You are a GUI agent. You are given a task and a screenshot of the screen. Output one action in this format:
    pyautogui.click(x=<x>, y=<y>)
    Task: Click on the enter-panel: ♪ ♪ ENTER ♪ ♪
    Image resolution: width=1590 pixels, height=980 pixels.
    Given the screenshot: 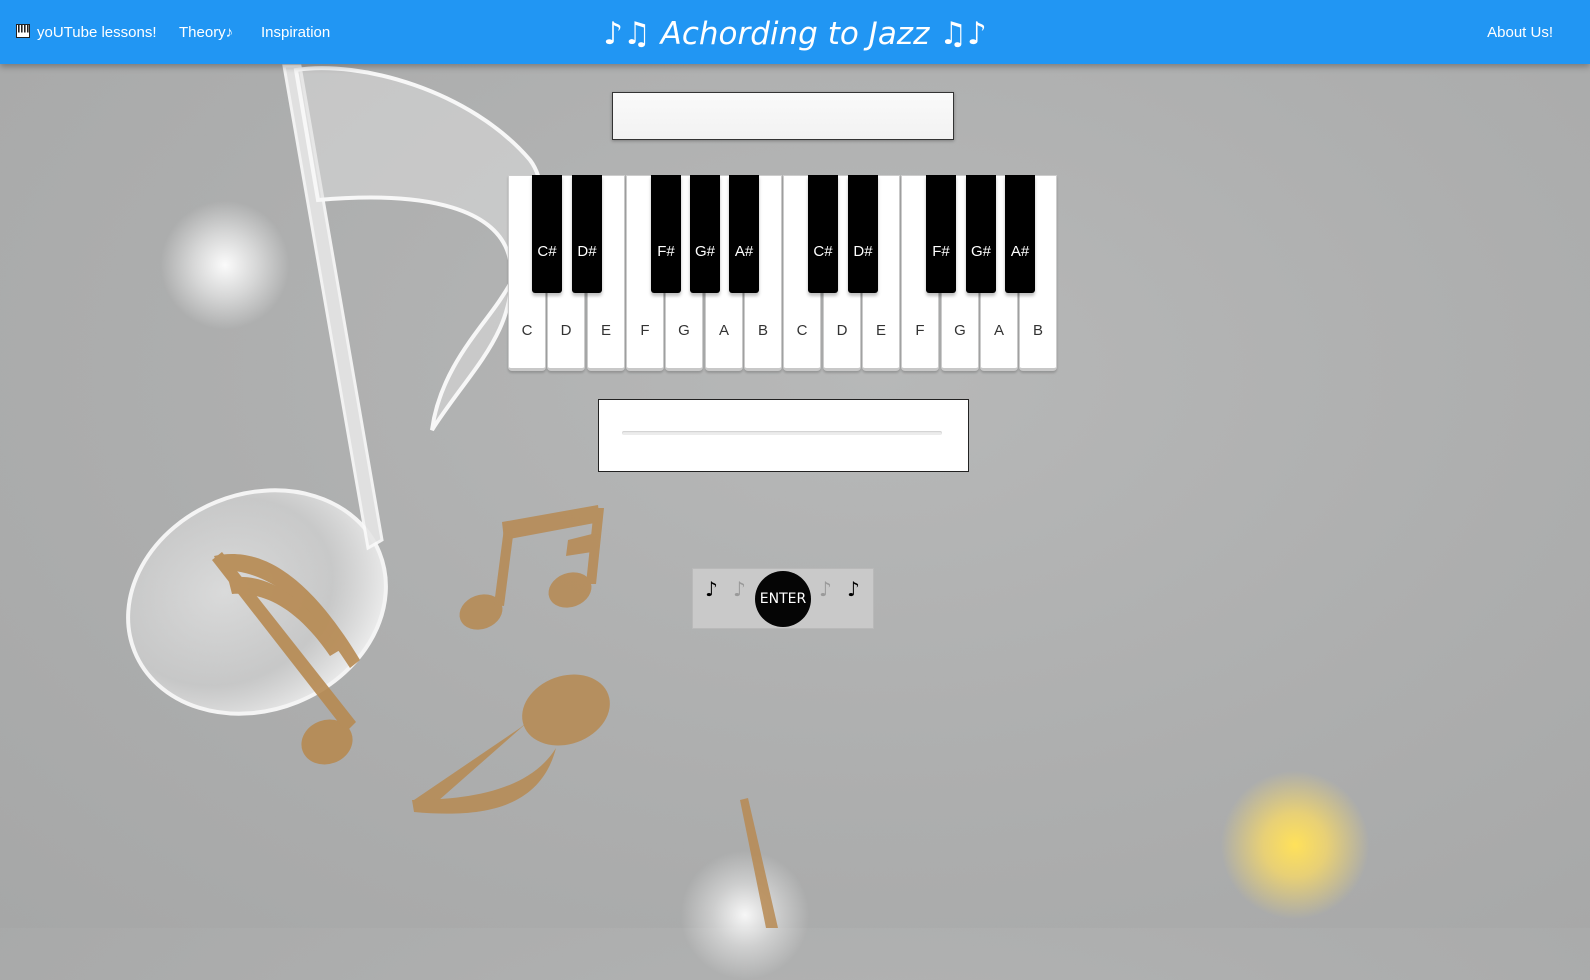 What is the action you would take?
    pyautogui.click(x=783, y=598)
    